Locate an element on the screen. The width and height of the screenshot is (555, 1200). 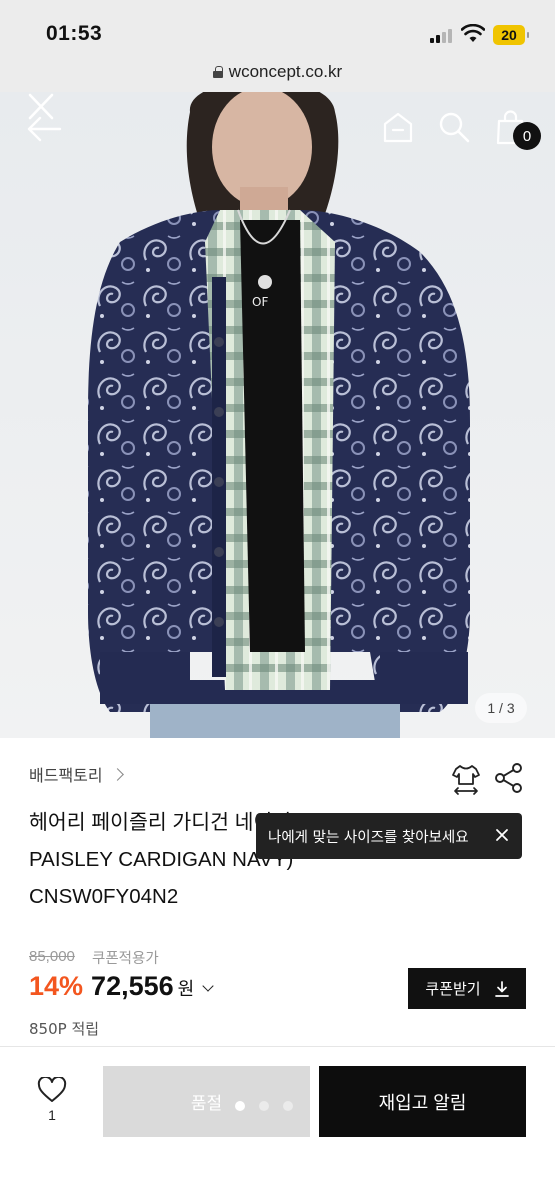
tooltip-text: 나에게 맞는 사이즈를 찾아보세요 is located at coordinates (368, 837).